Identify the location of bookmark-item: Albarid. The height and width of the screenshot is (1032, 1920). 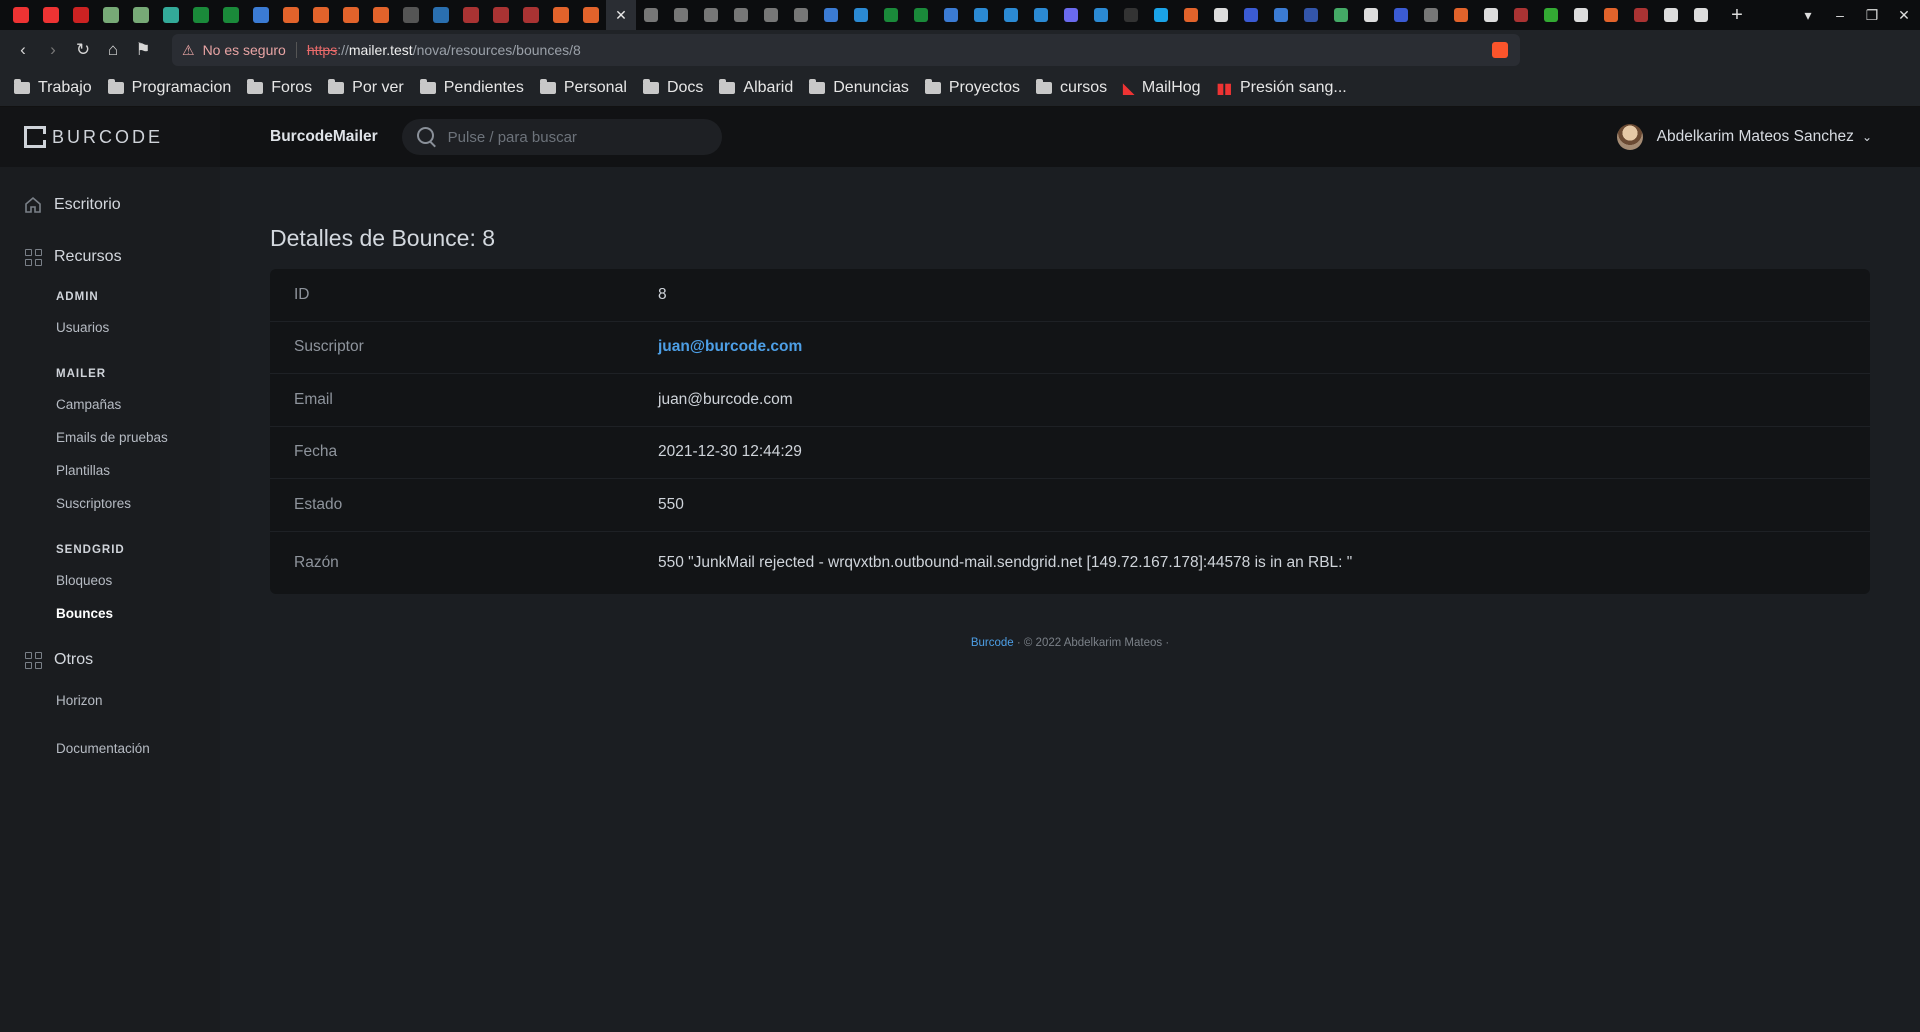
(756, 88).